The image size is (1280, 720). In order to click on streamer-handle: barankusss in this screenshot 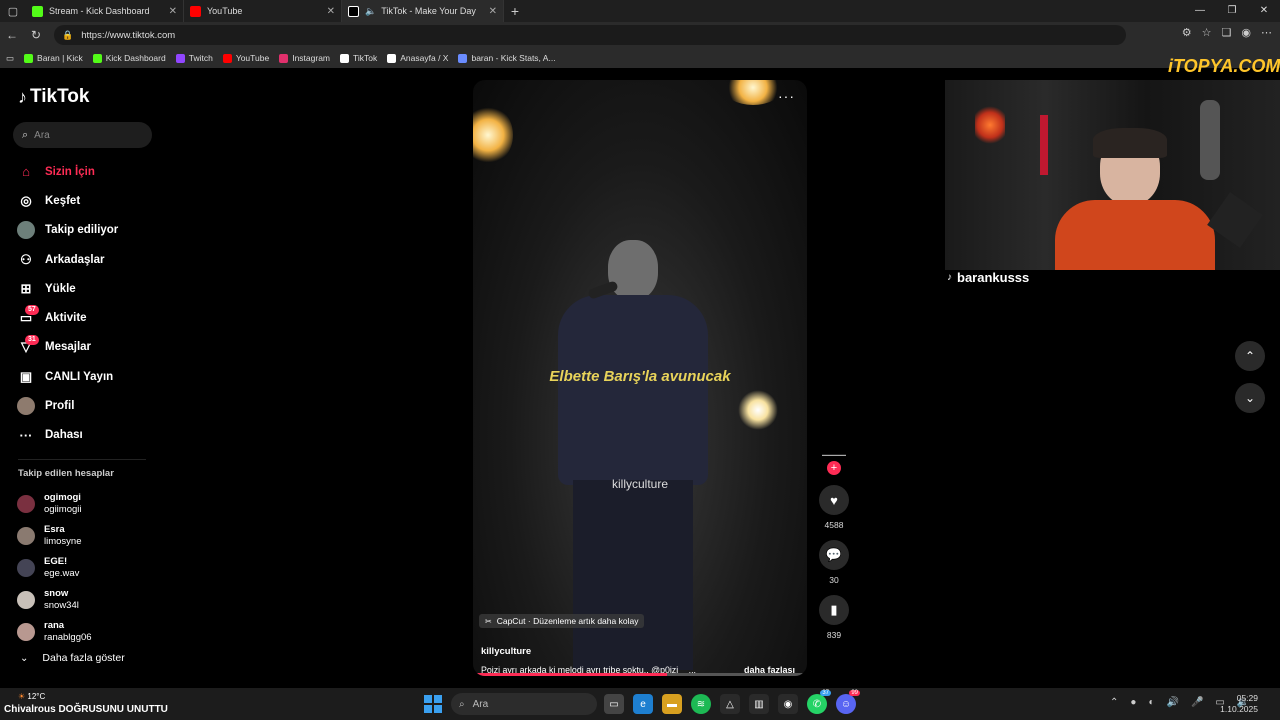, I will do `click(993, 277)`.